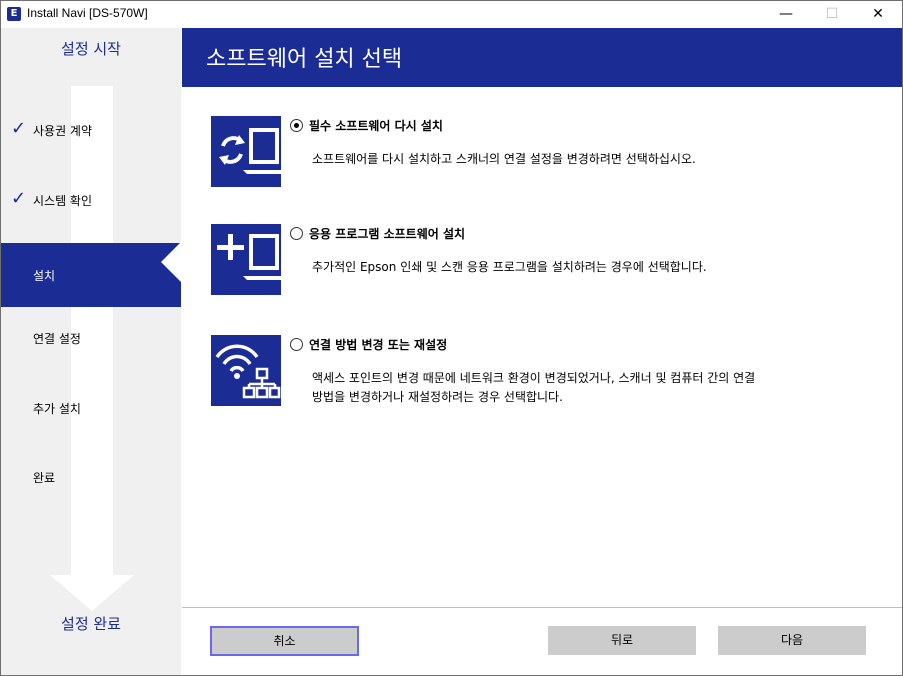 The image size is (903, 676). What do you see at coordinates (832, 14) in the screenshot?
I see `maximize-button: ☐` at bounding box center [832, 14].